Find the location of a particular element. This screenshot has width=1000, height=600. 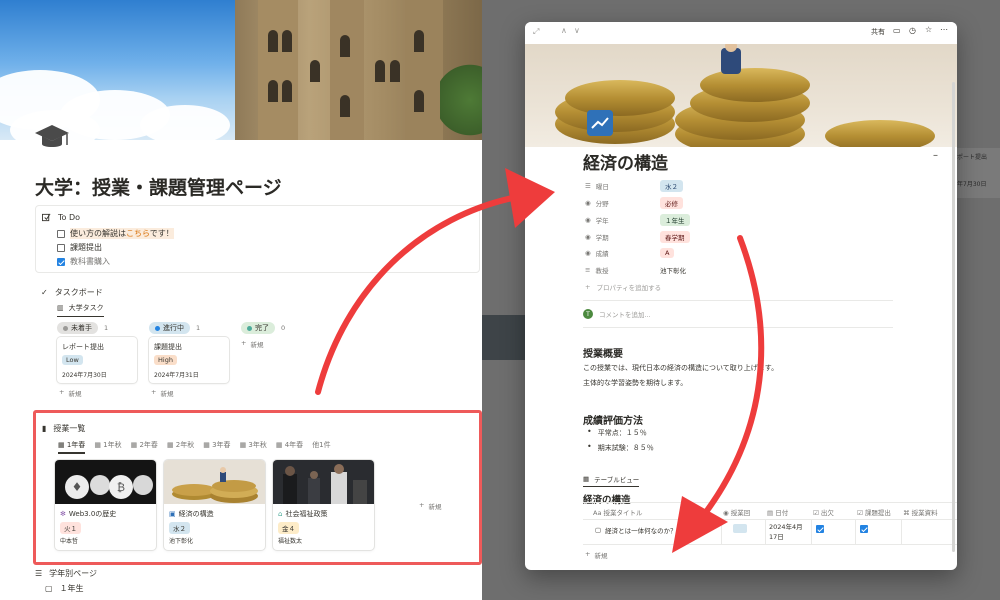

property-row: ◉ 分野 必修 is located at coordinates (634, 203).